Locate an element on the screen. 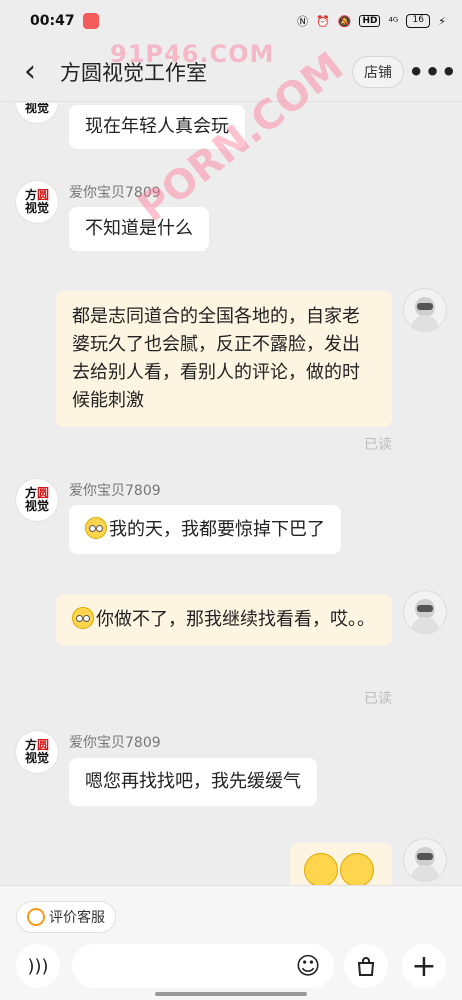 This screenshot has height=1000, width=462. input-bar: 评价客服 ))) ☺ + is located at coordinates (231, 942).